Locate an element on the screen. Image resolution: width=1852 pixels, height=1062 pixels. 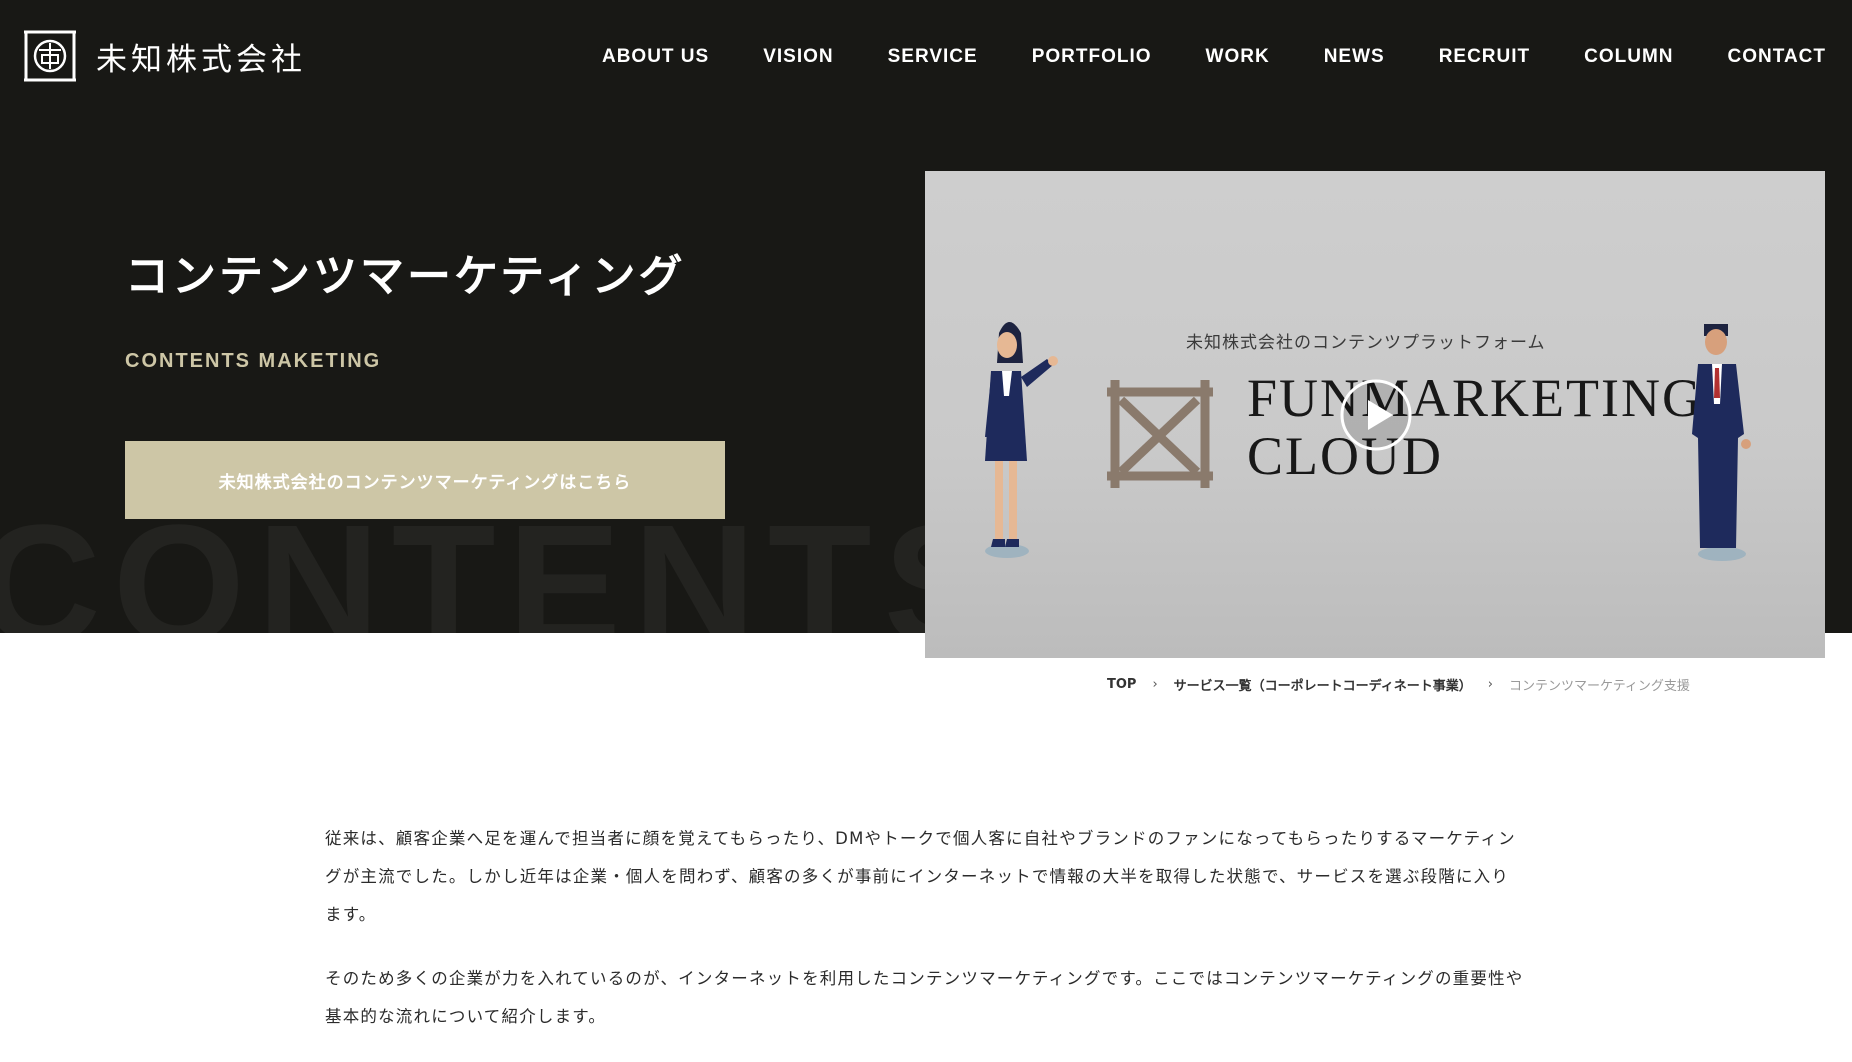
nav-about-us: ABOUT US is located at coordinates (655, 57).